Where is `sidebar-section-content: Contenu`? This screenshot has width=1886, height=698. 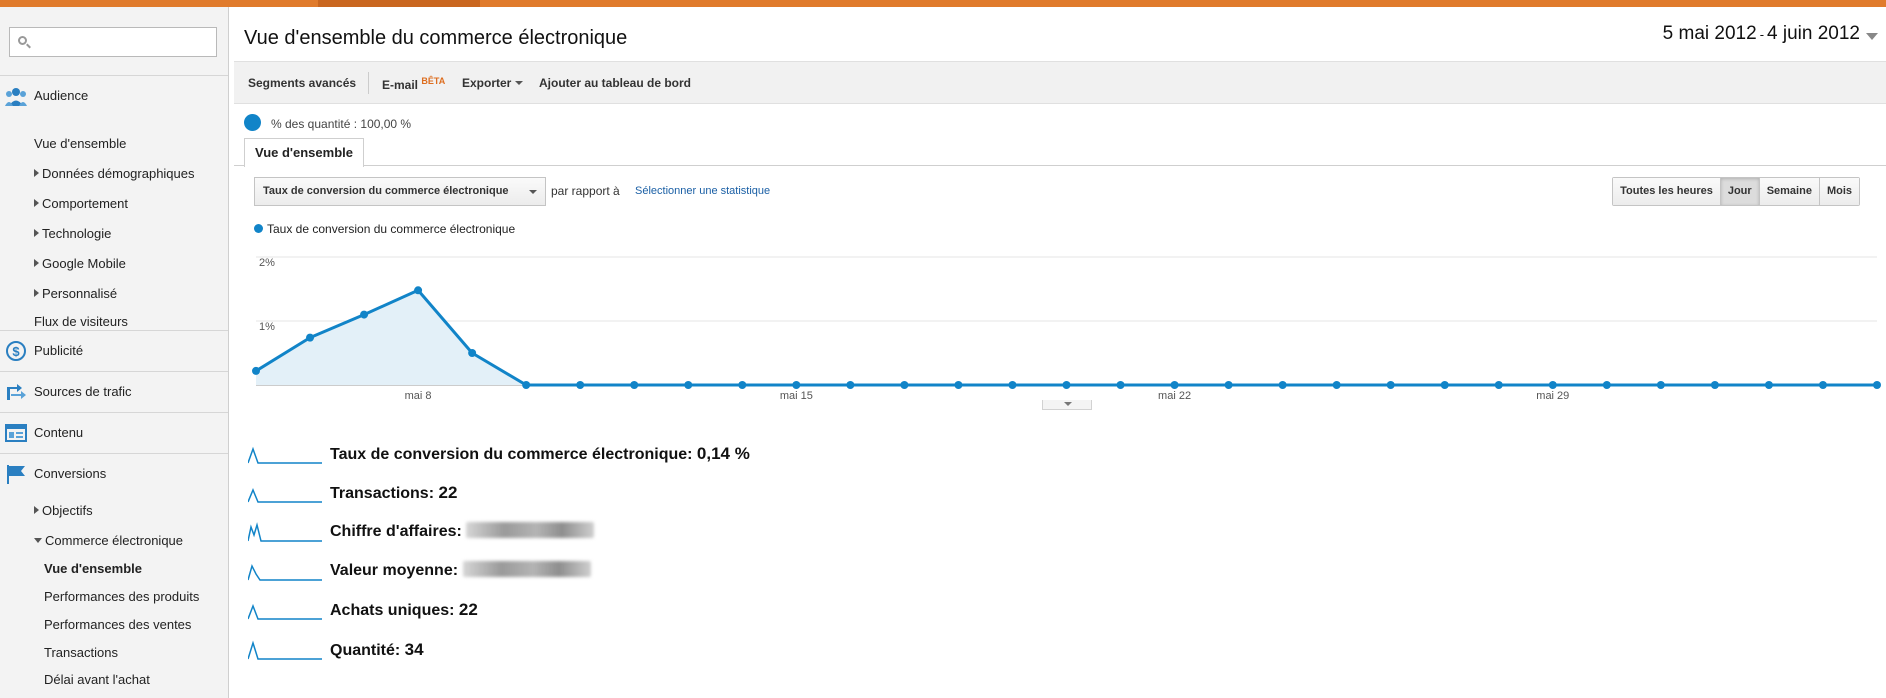 sidebar-section-content: Contenu is located at coordinates (114, 432).